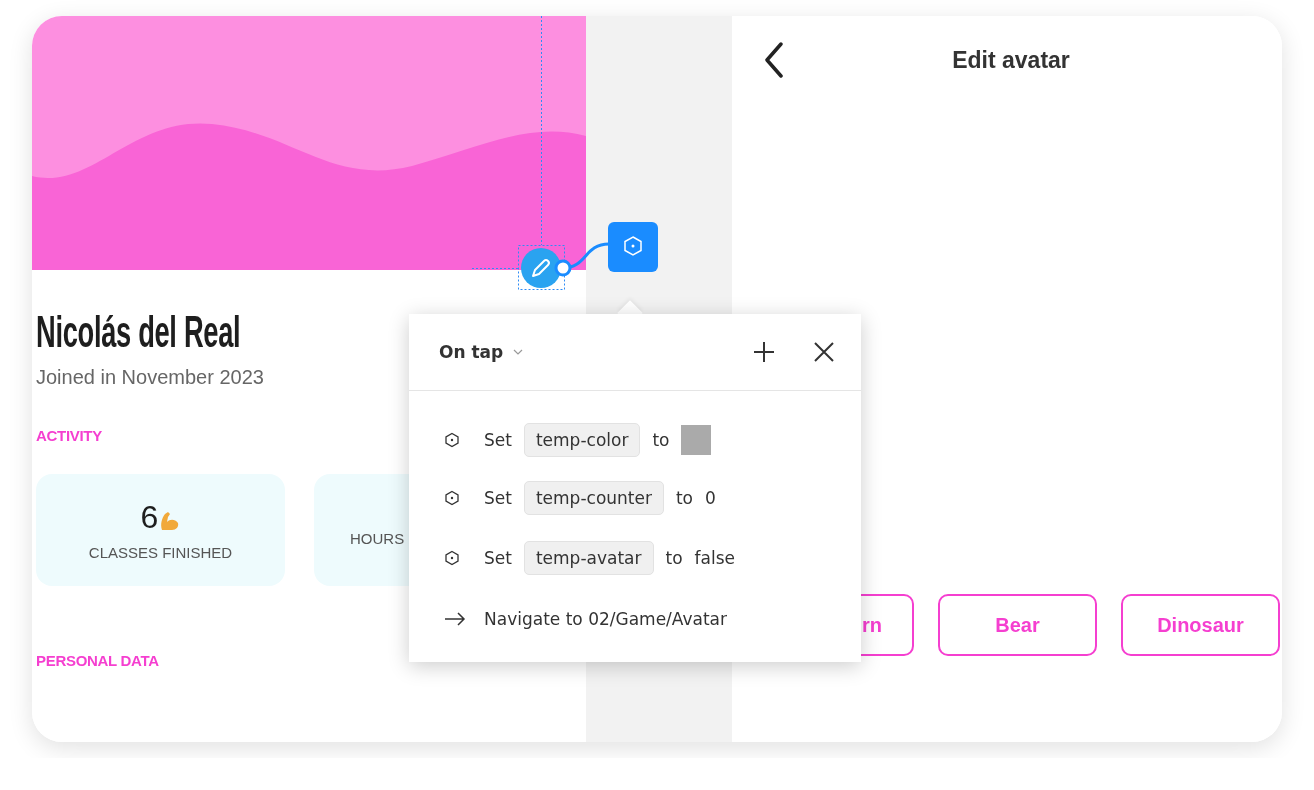 This screenshot has width=1314, height=790. I want to click on navigate-action: Navigate to 02/Game/Avatar, so click(605, 619).